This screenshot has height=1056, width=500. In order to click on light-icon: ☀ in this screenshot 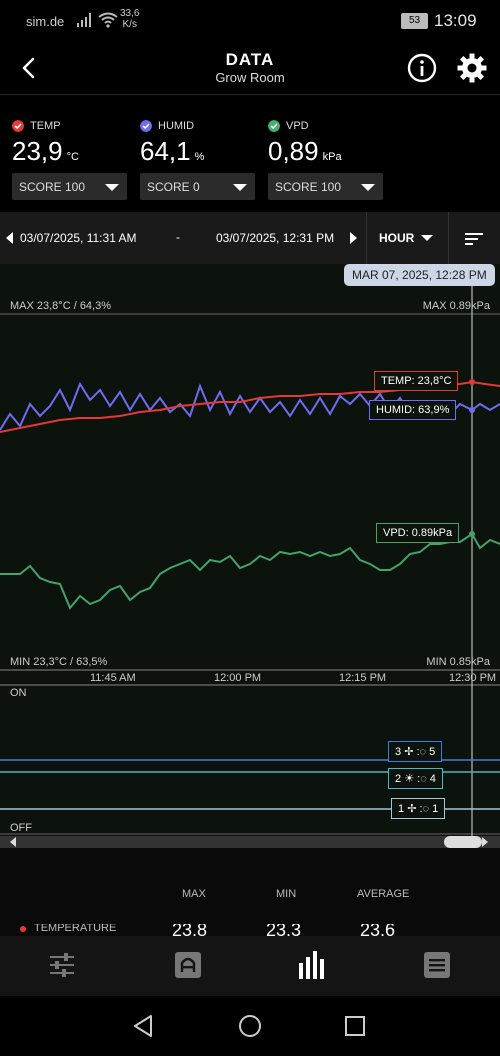, I will do `click(409, 779)`.